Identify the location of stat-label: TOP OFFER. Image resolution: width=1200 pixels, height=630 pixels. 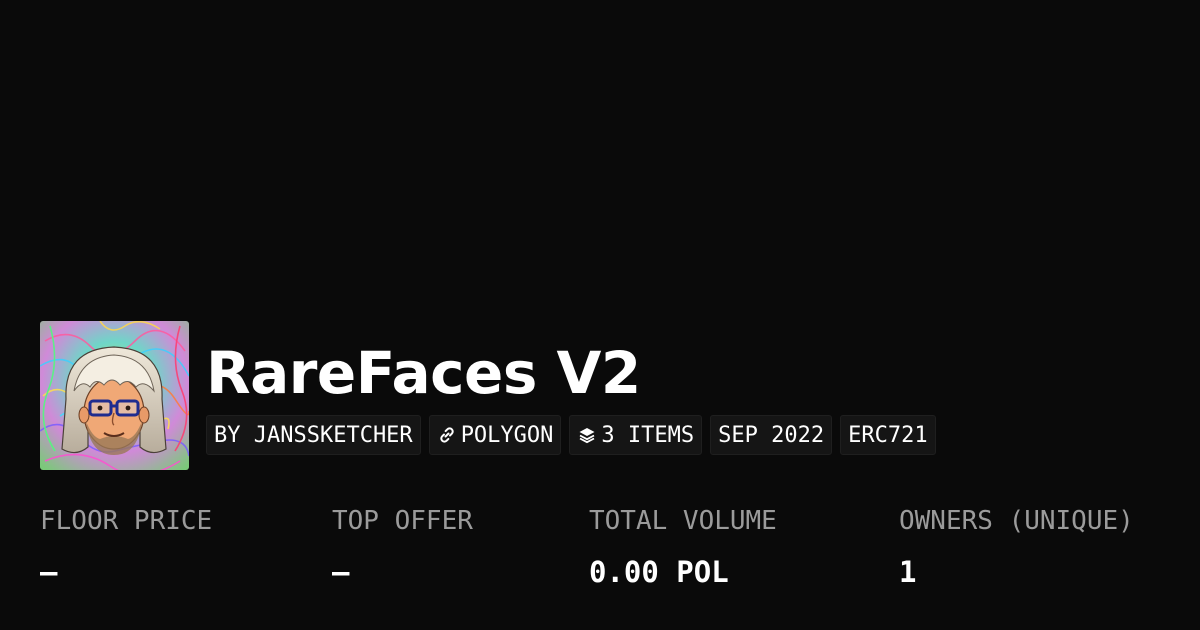
(402, 521).